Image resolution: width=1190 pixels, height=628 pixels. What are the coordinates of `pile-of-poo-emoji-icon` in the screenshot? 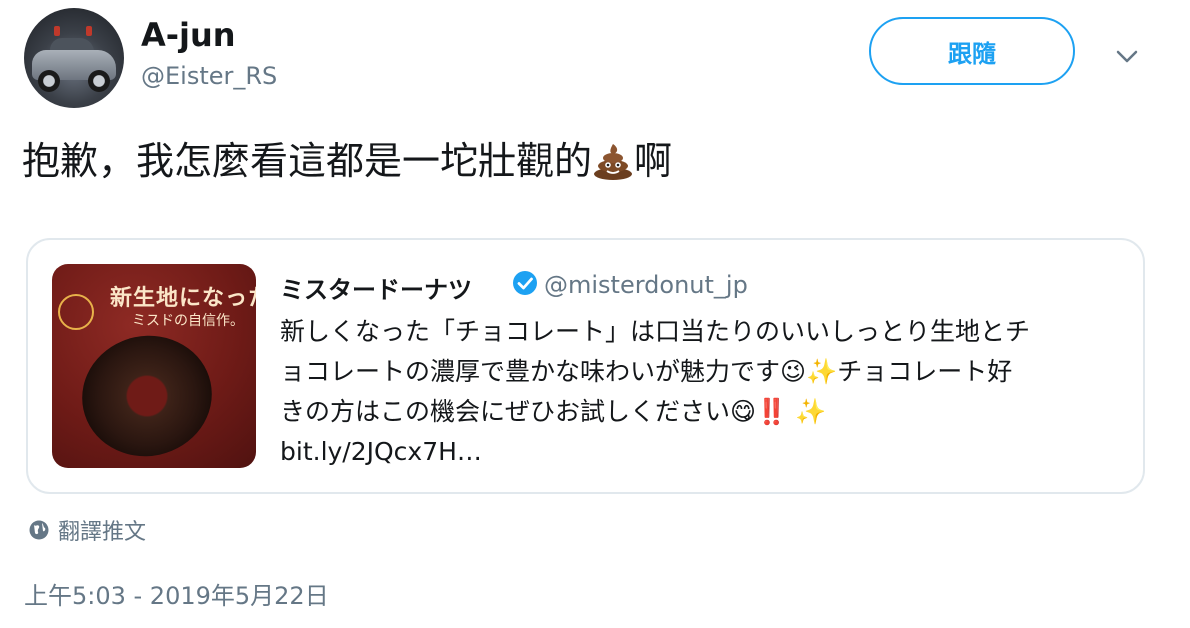 It's located at (613, 162).